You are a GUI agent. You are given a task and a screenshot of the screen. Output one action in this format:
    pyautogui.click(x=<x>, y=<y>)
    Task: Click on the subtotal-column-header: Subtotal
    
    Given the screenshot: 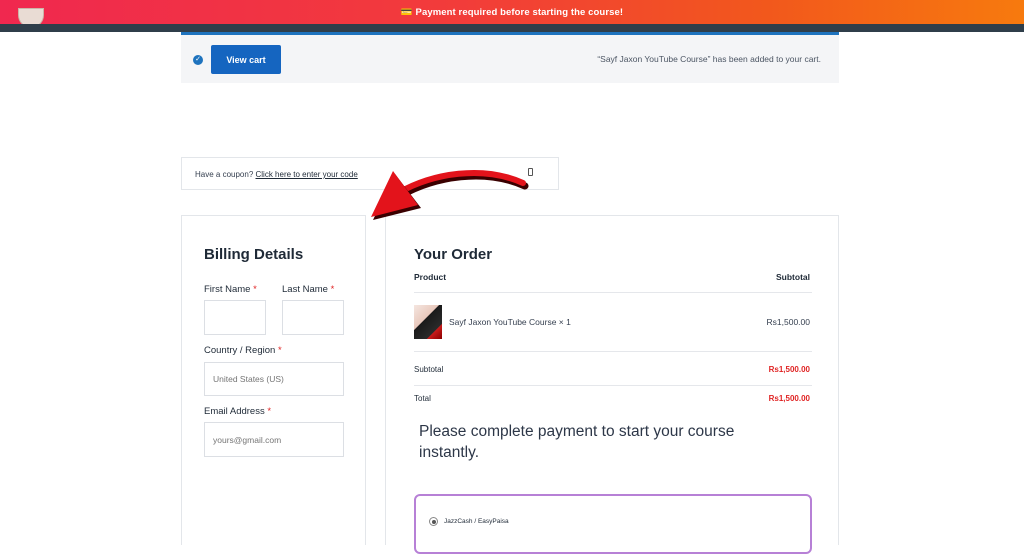 What is the action you would take?
    pyautogui.click(x=793, y=277)
    